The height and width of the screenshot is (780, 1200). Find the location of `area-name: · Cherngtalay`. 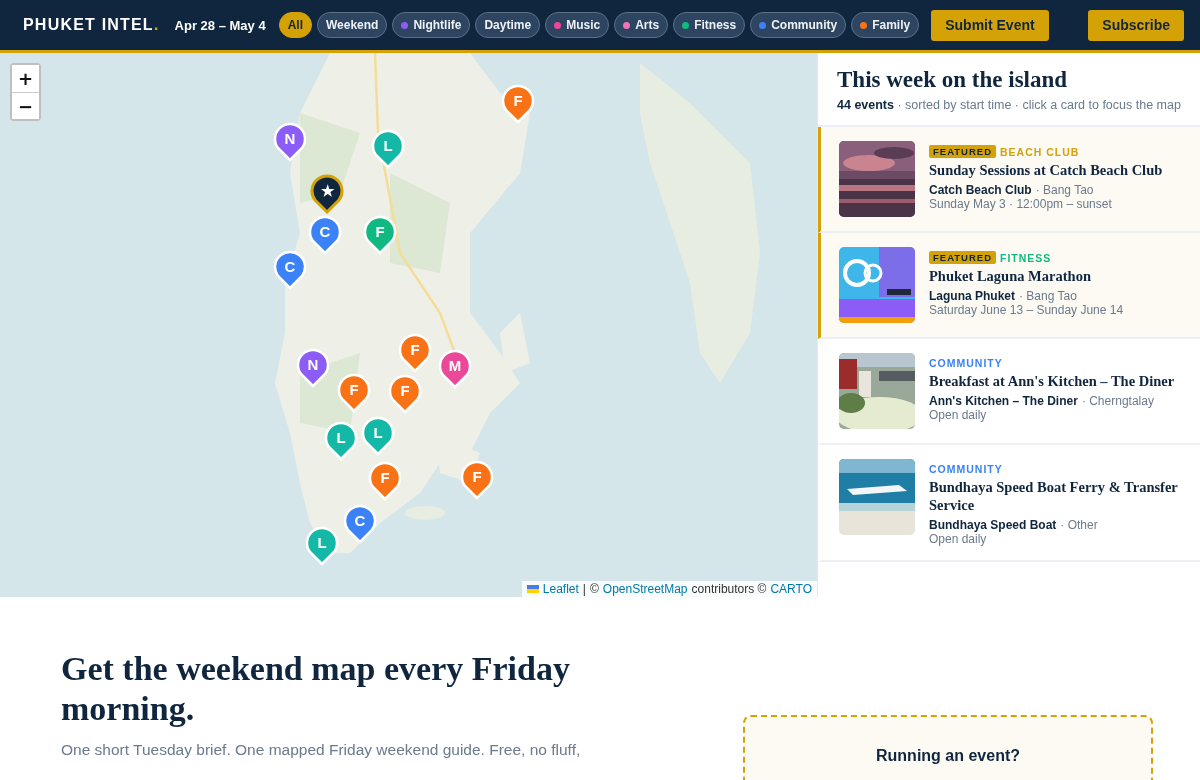

area-name: · Cherngtalay is located at coordinates (1117, 401).